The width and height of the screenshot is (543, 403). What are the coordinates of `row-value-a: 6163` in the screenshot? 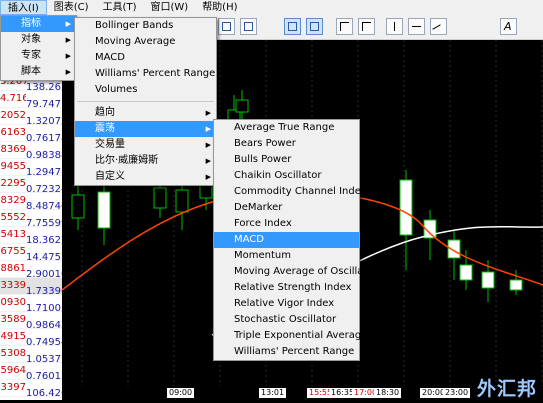 It's located at (13, 132).